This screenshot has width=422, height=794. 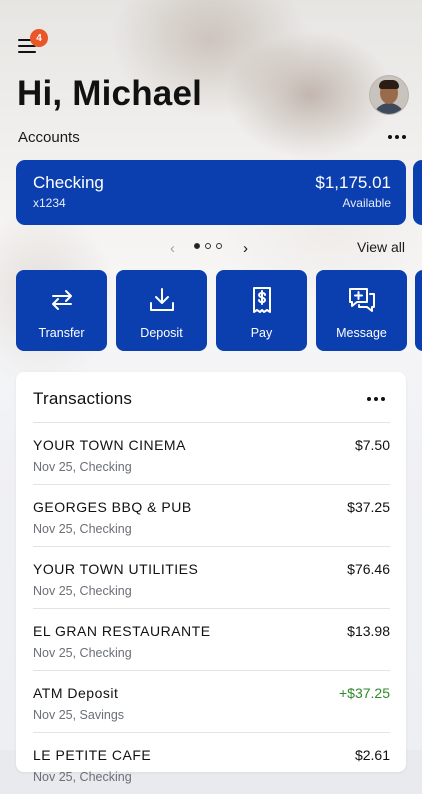 What do you see at coordinates (368, 507) in the screenshot?
I see `transaction-amount: $37.25` at bounding box center [368, 507].